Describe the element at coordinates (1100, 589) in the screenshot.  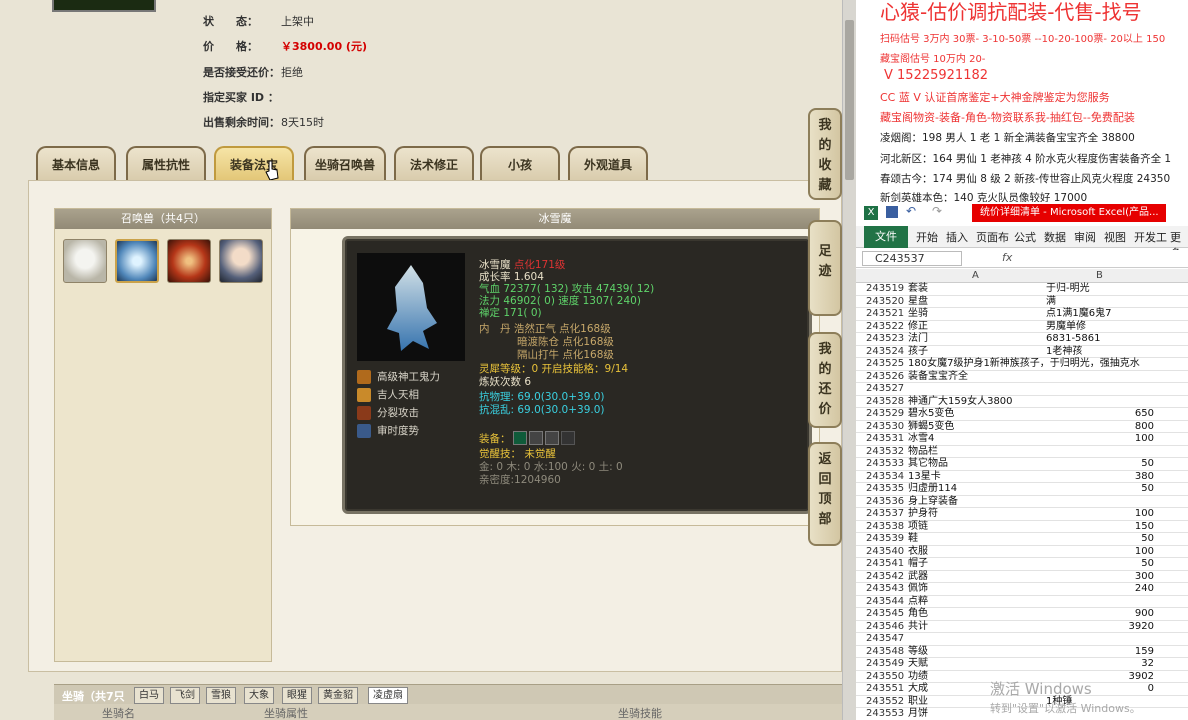
I see `cell-b: 240` at that location.